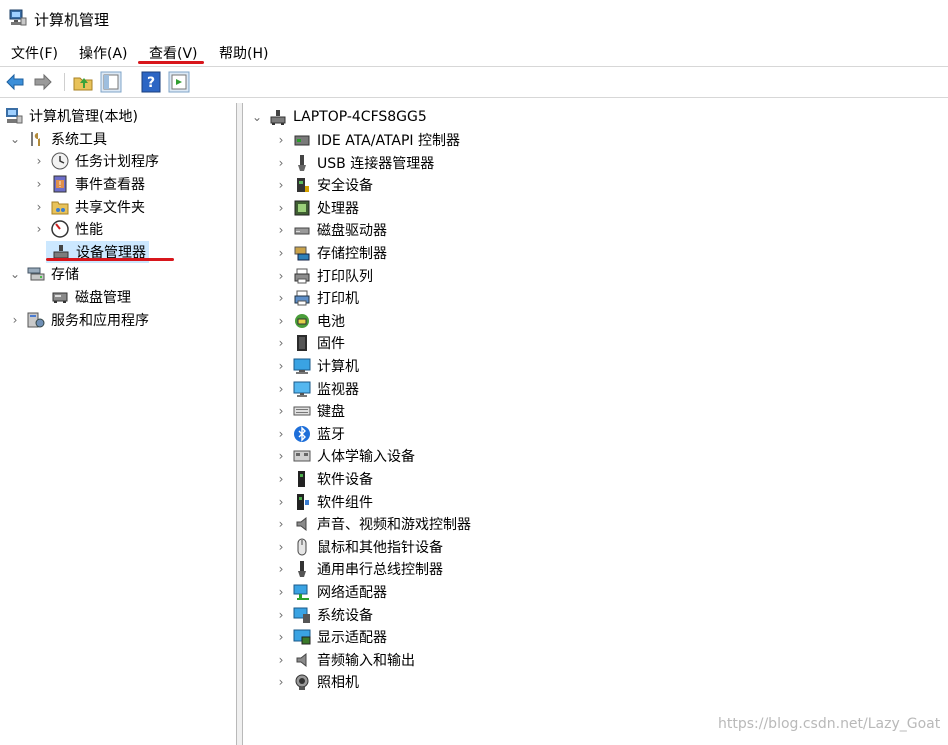  I want to click on device-category-item: › 计算机, so click(316, 366).